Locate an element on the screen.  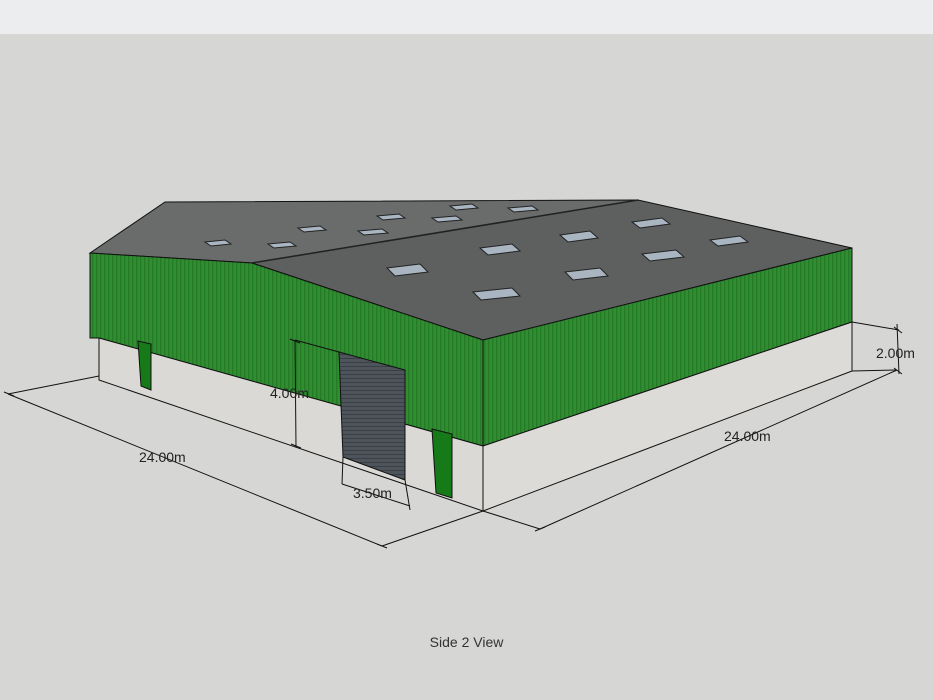
dim-plinth-height: 2.00m is located at coordinates (895, 353).